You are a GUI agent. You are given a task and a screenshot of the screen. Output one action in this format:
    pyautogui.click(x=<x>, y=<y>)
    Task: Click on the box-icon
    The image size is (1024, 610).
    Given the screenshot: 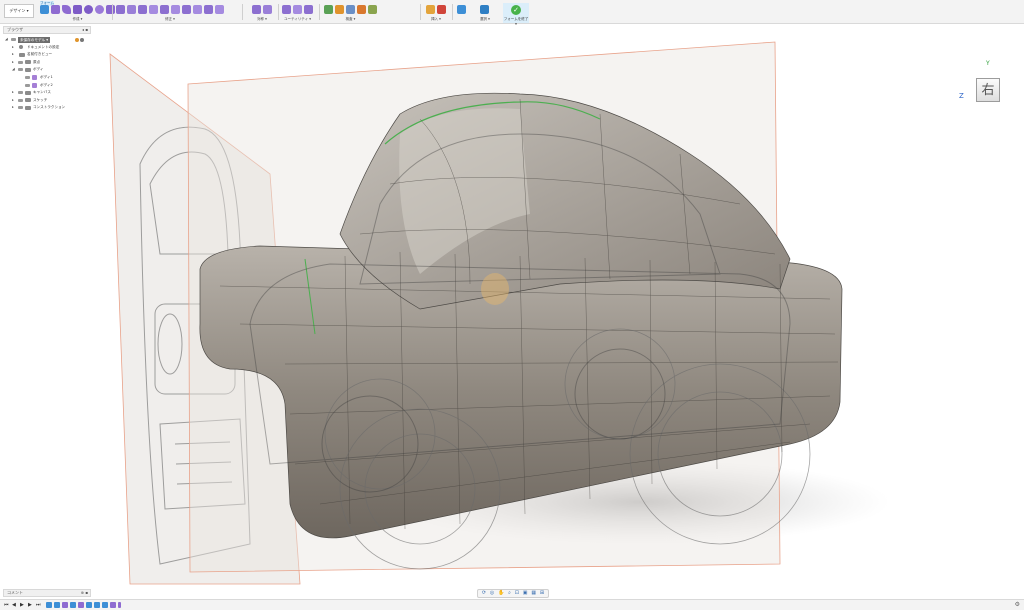 What is the action you would take?
    pyautogui.click(x=55, y=9)
    